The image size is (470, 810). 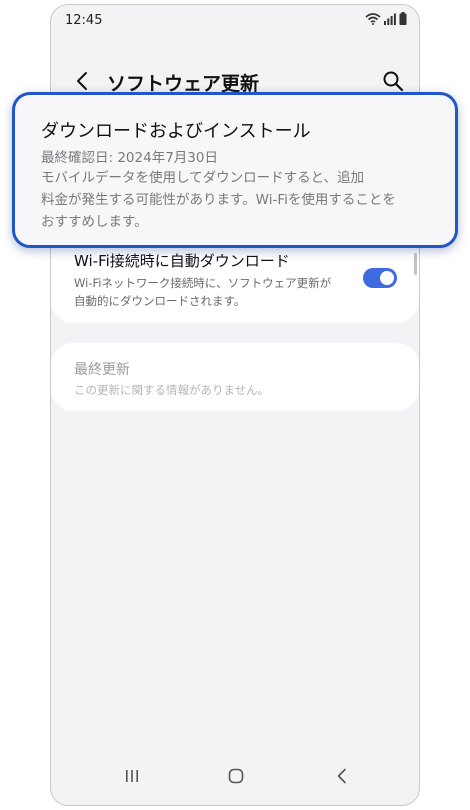 I want to click on status-time: 12:45, so click(x=84, y=20).